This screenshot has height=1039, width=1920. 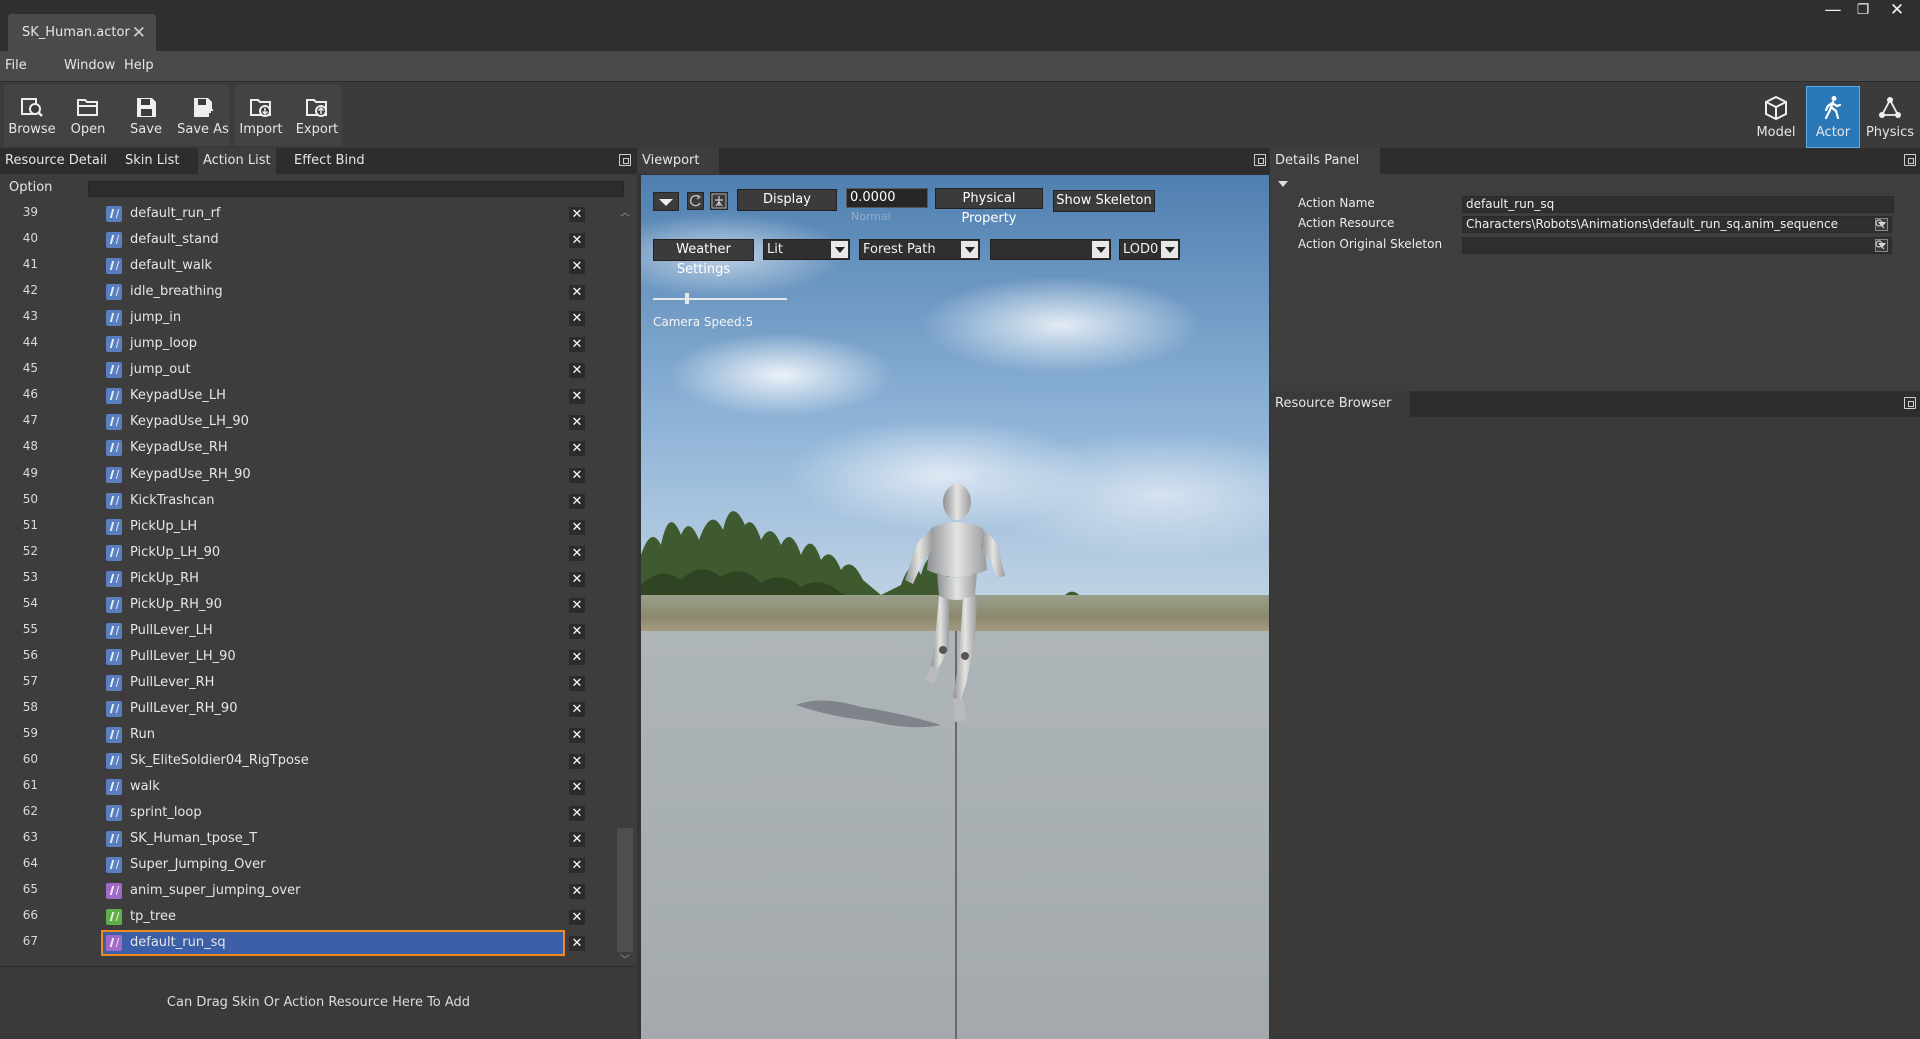 What do you see at coordinates (1910, 403) in the screenshot?
I see `resource-browser-pin-icon` at bounding box center [1910, 403].